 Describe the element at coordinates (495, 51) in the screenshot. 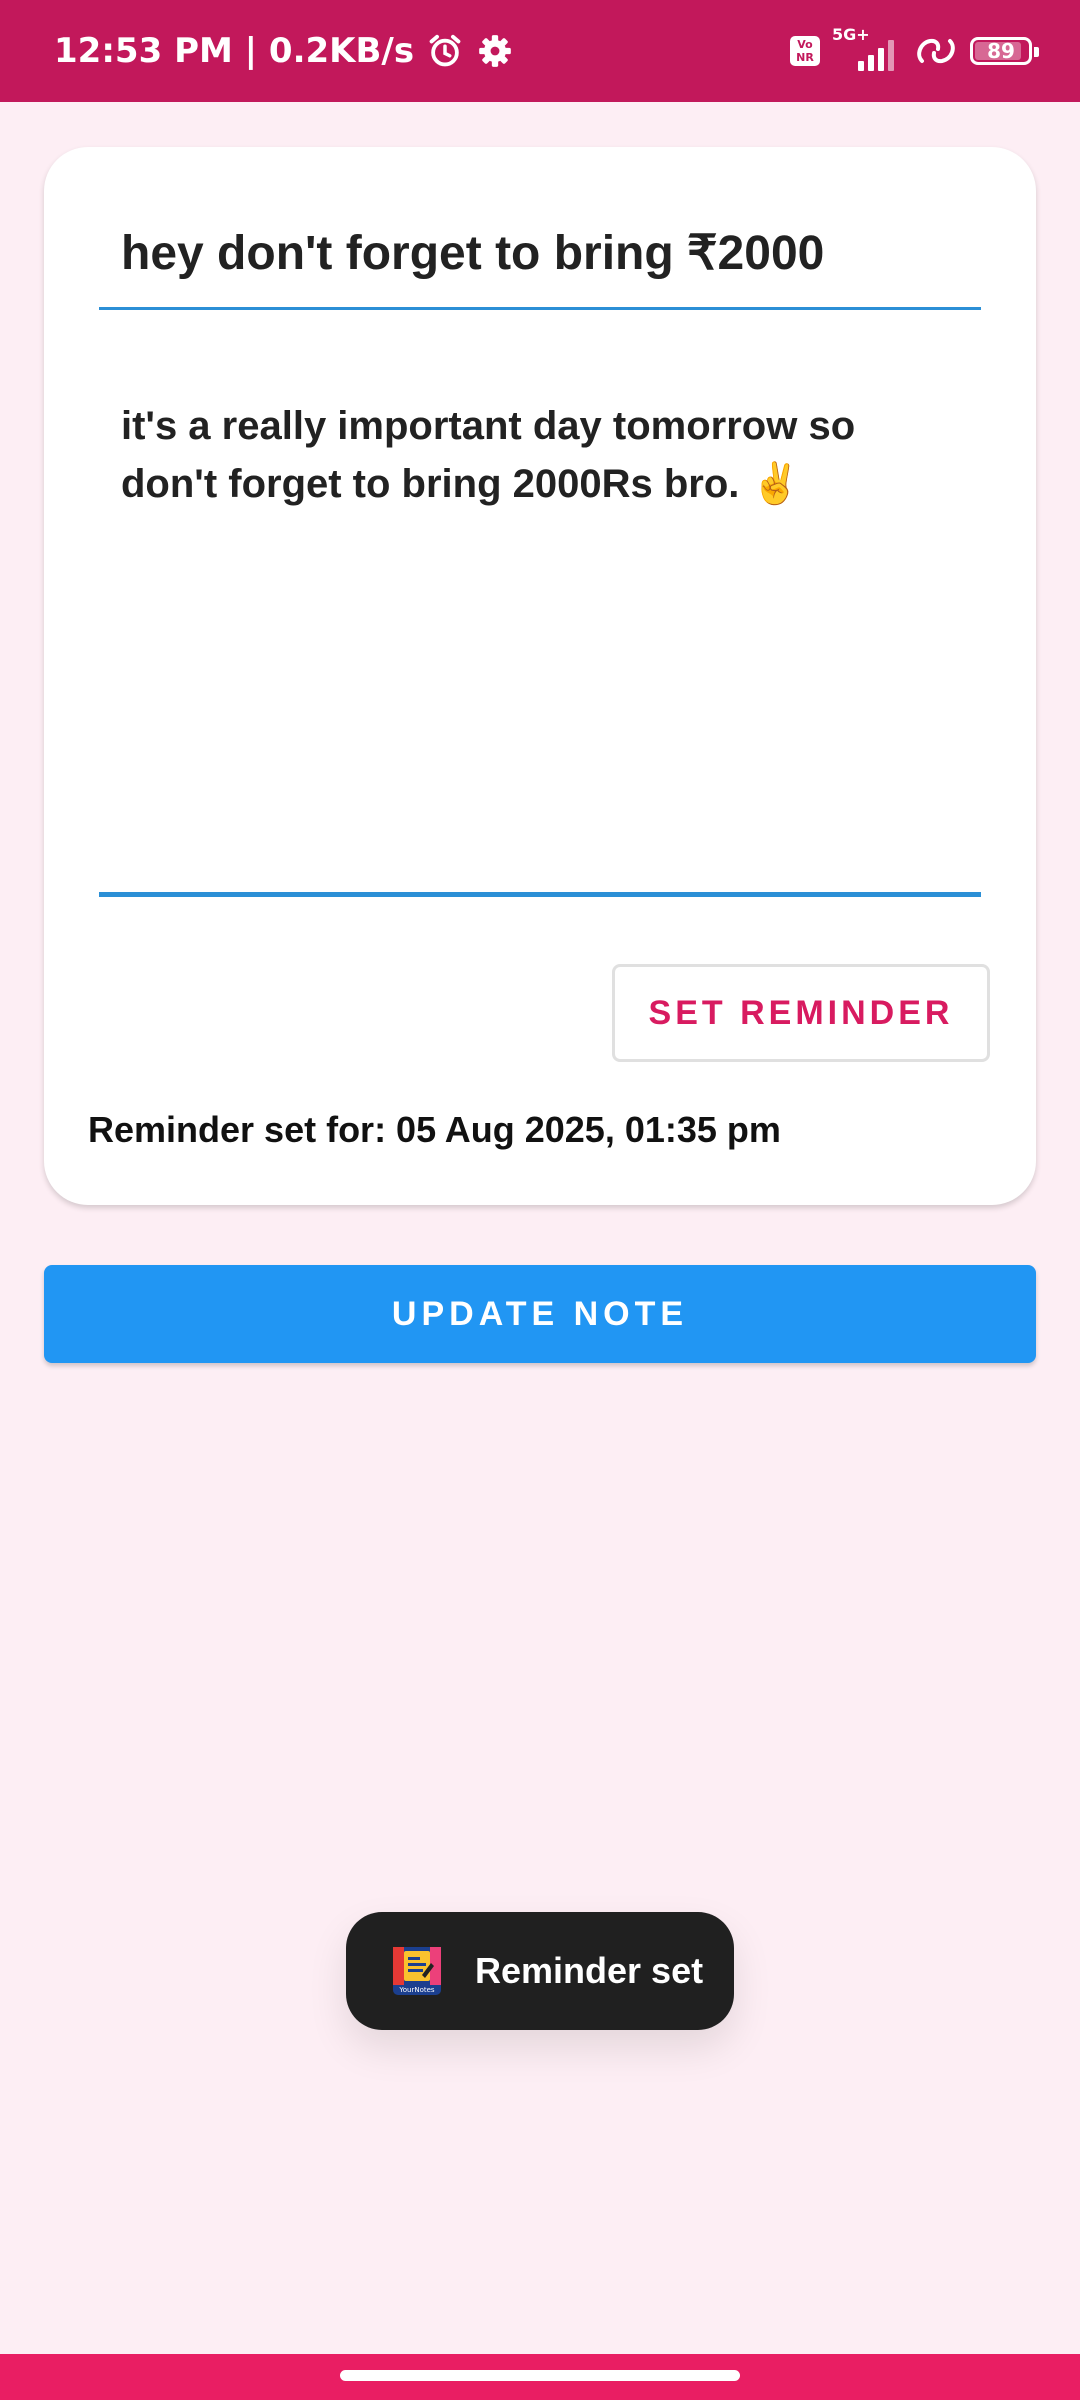

I see `gear-icon` at that location.